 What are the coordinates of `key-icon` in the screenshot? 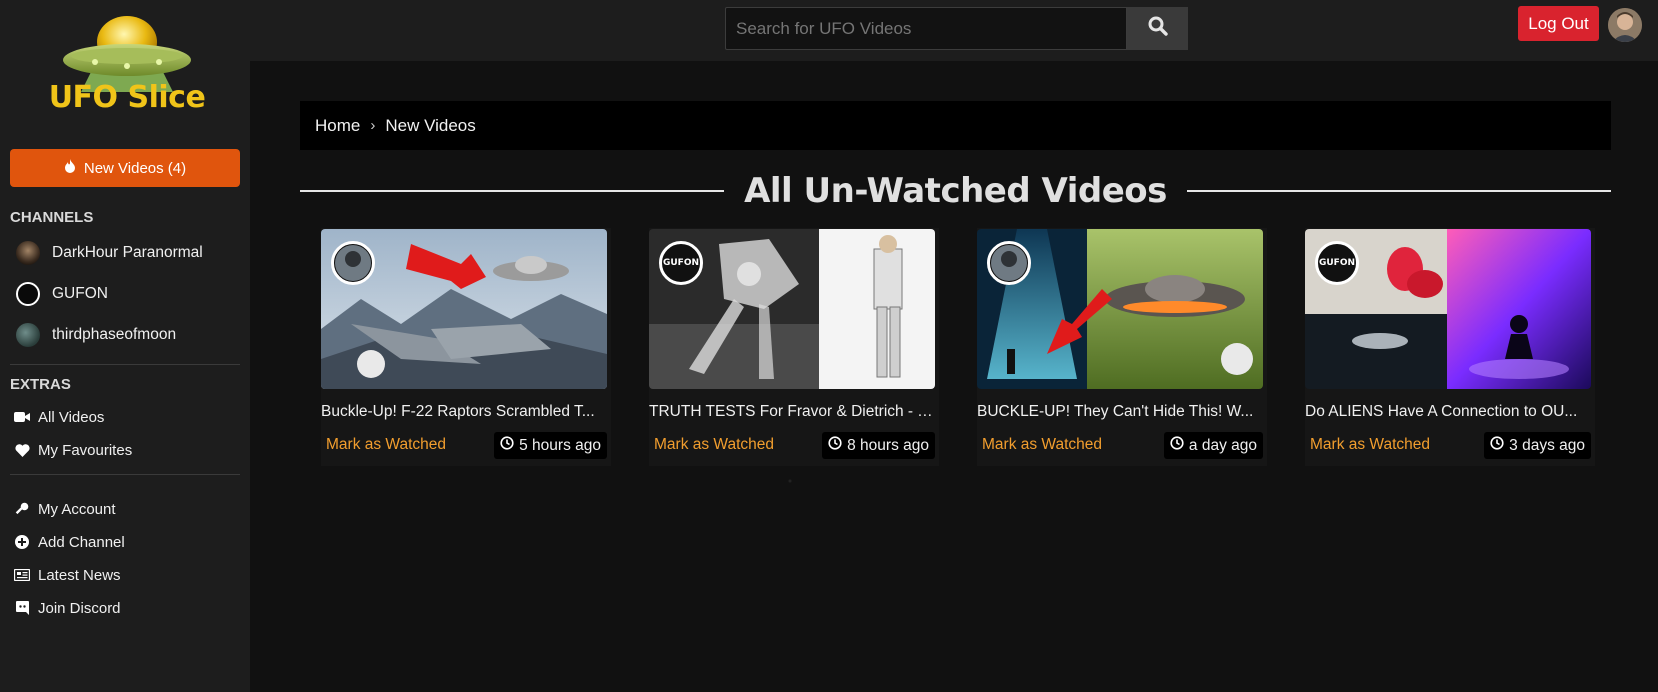 It's located at (22, 509).